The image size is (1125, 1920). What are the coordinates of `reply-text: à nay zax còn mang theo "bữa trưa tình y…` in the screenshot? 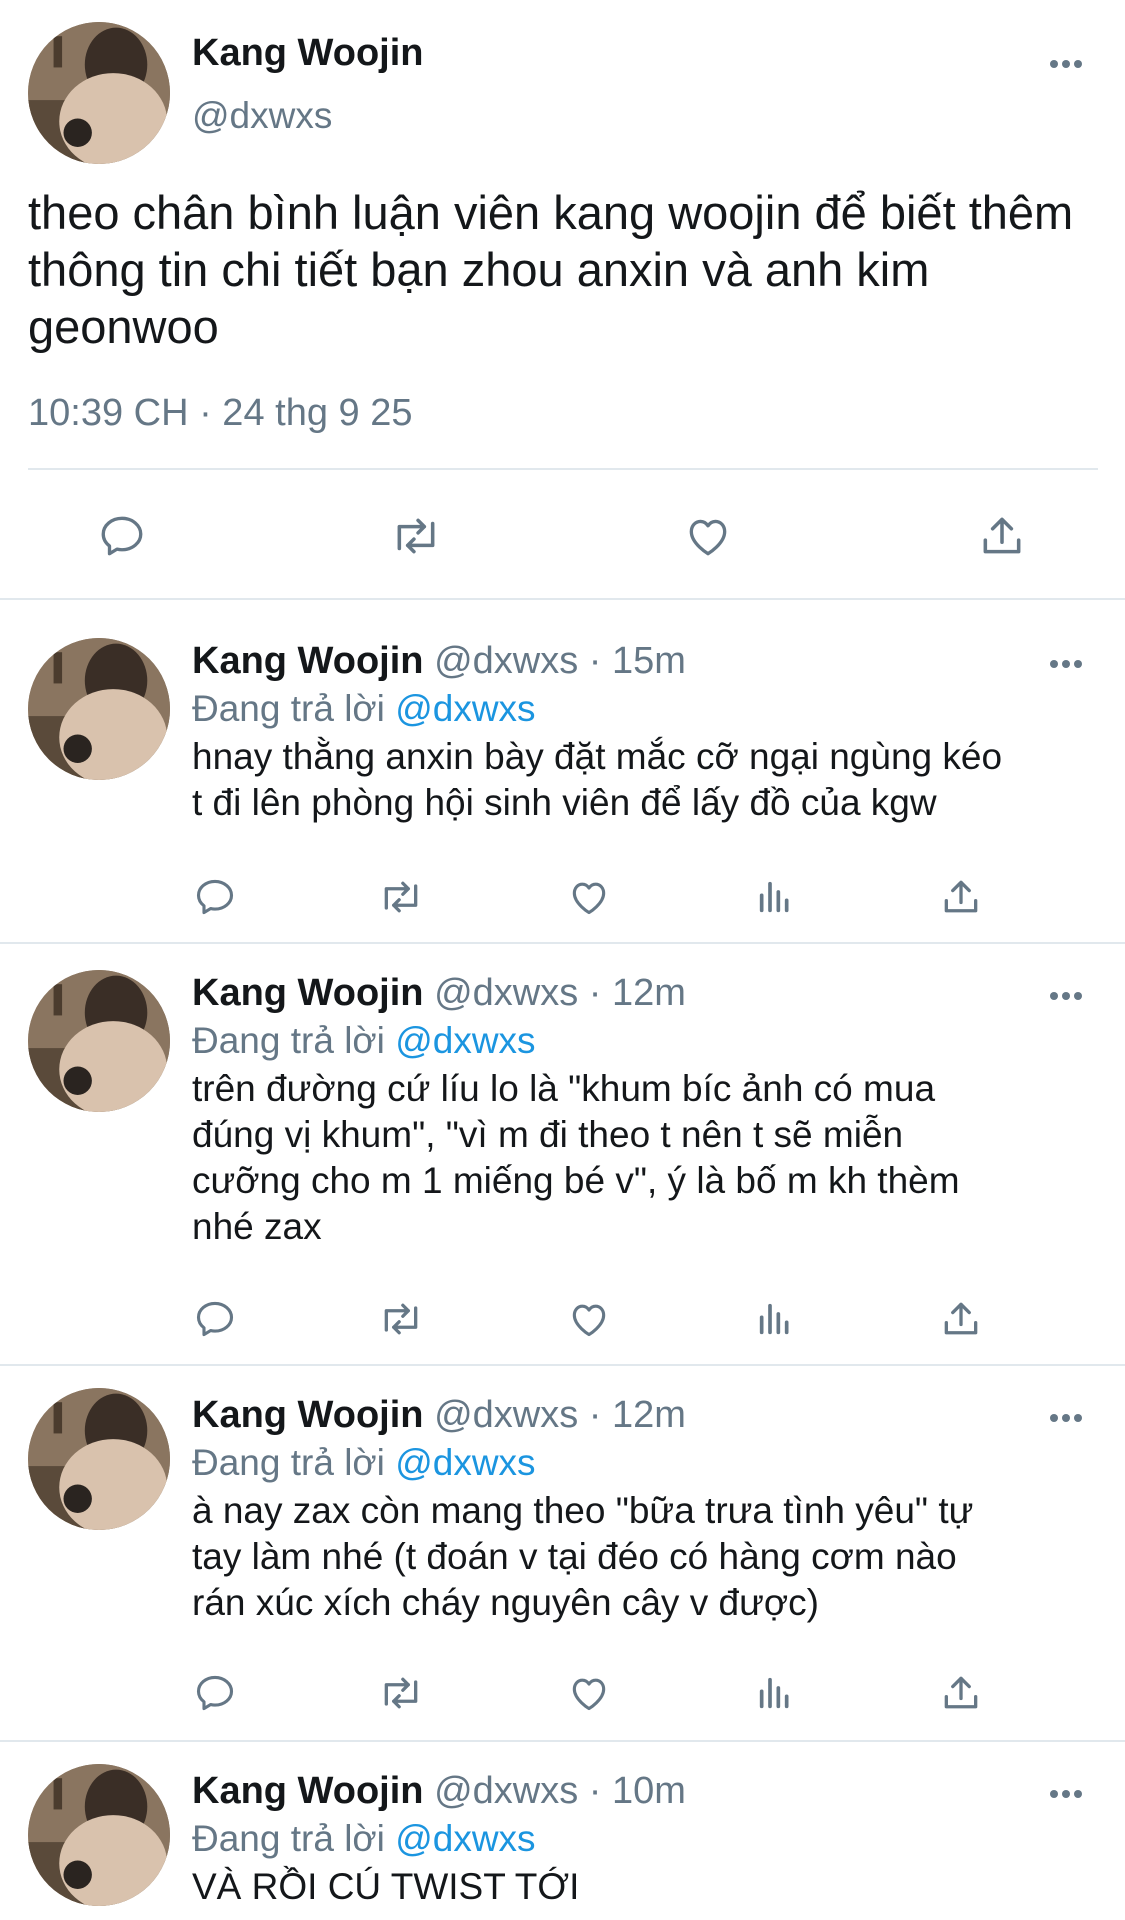 It's located at (583, 1556).